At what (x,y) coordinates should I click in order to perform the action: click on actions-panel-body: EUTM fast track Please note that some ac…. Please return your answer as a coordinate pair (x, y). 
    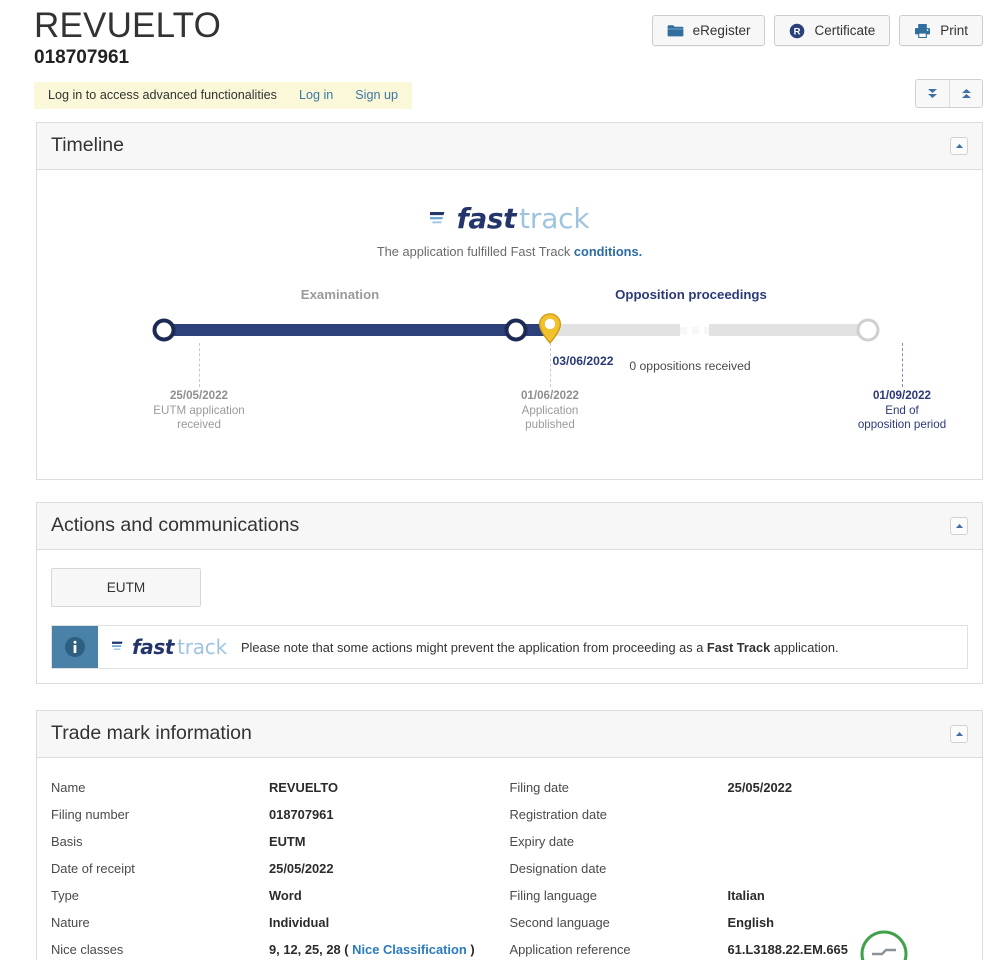
    Looking at the image, I should click on (509, 616).